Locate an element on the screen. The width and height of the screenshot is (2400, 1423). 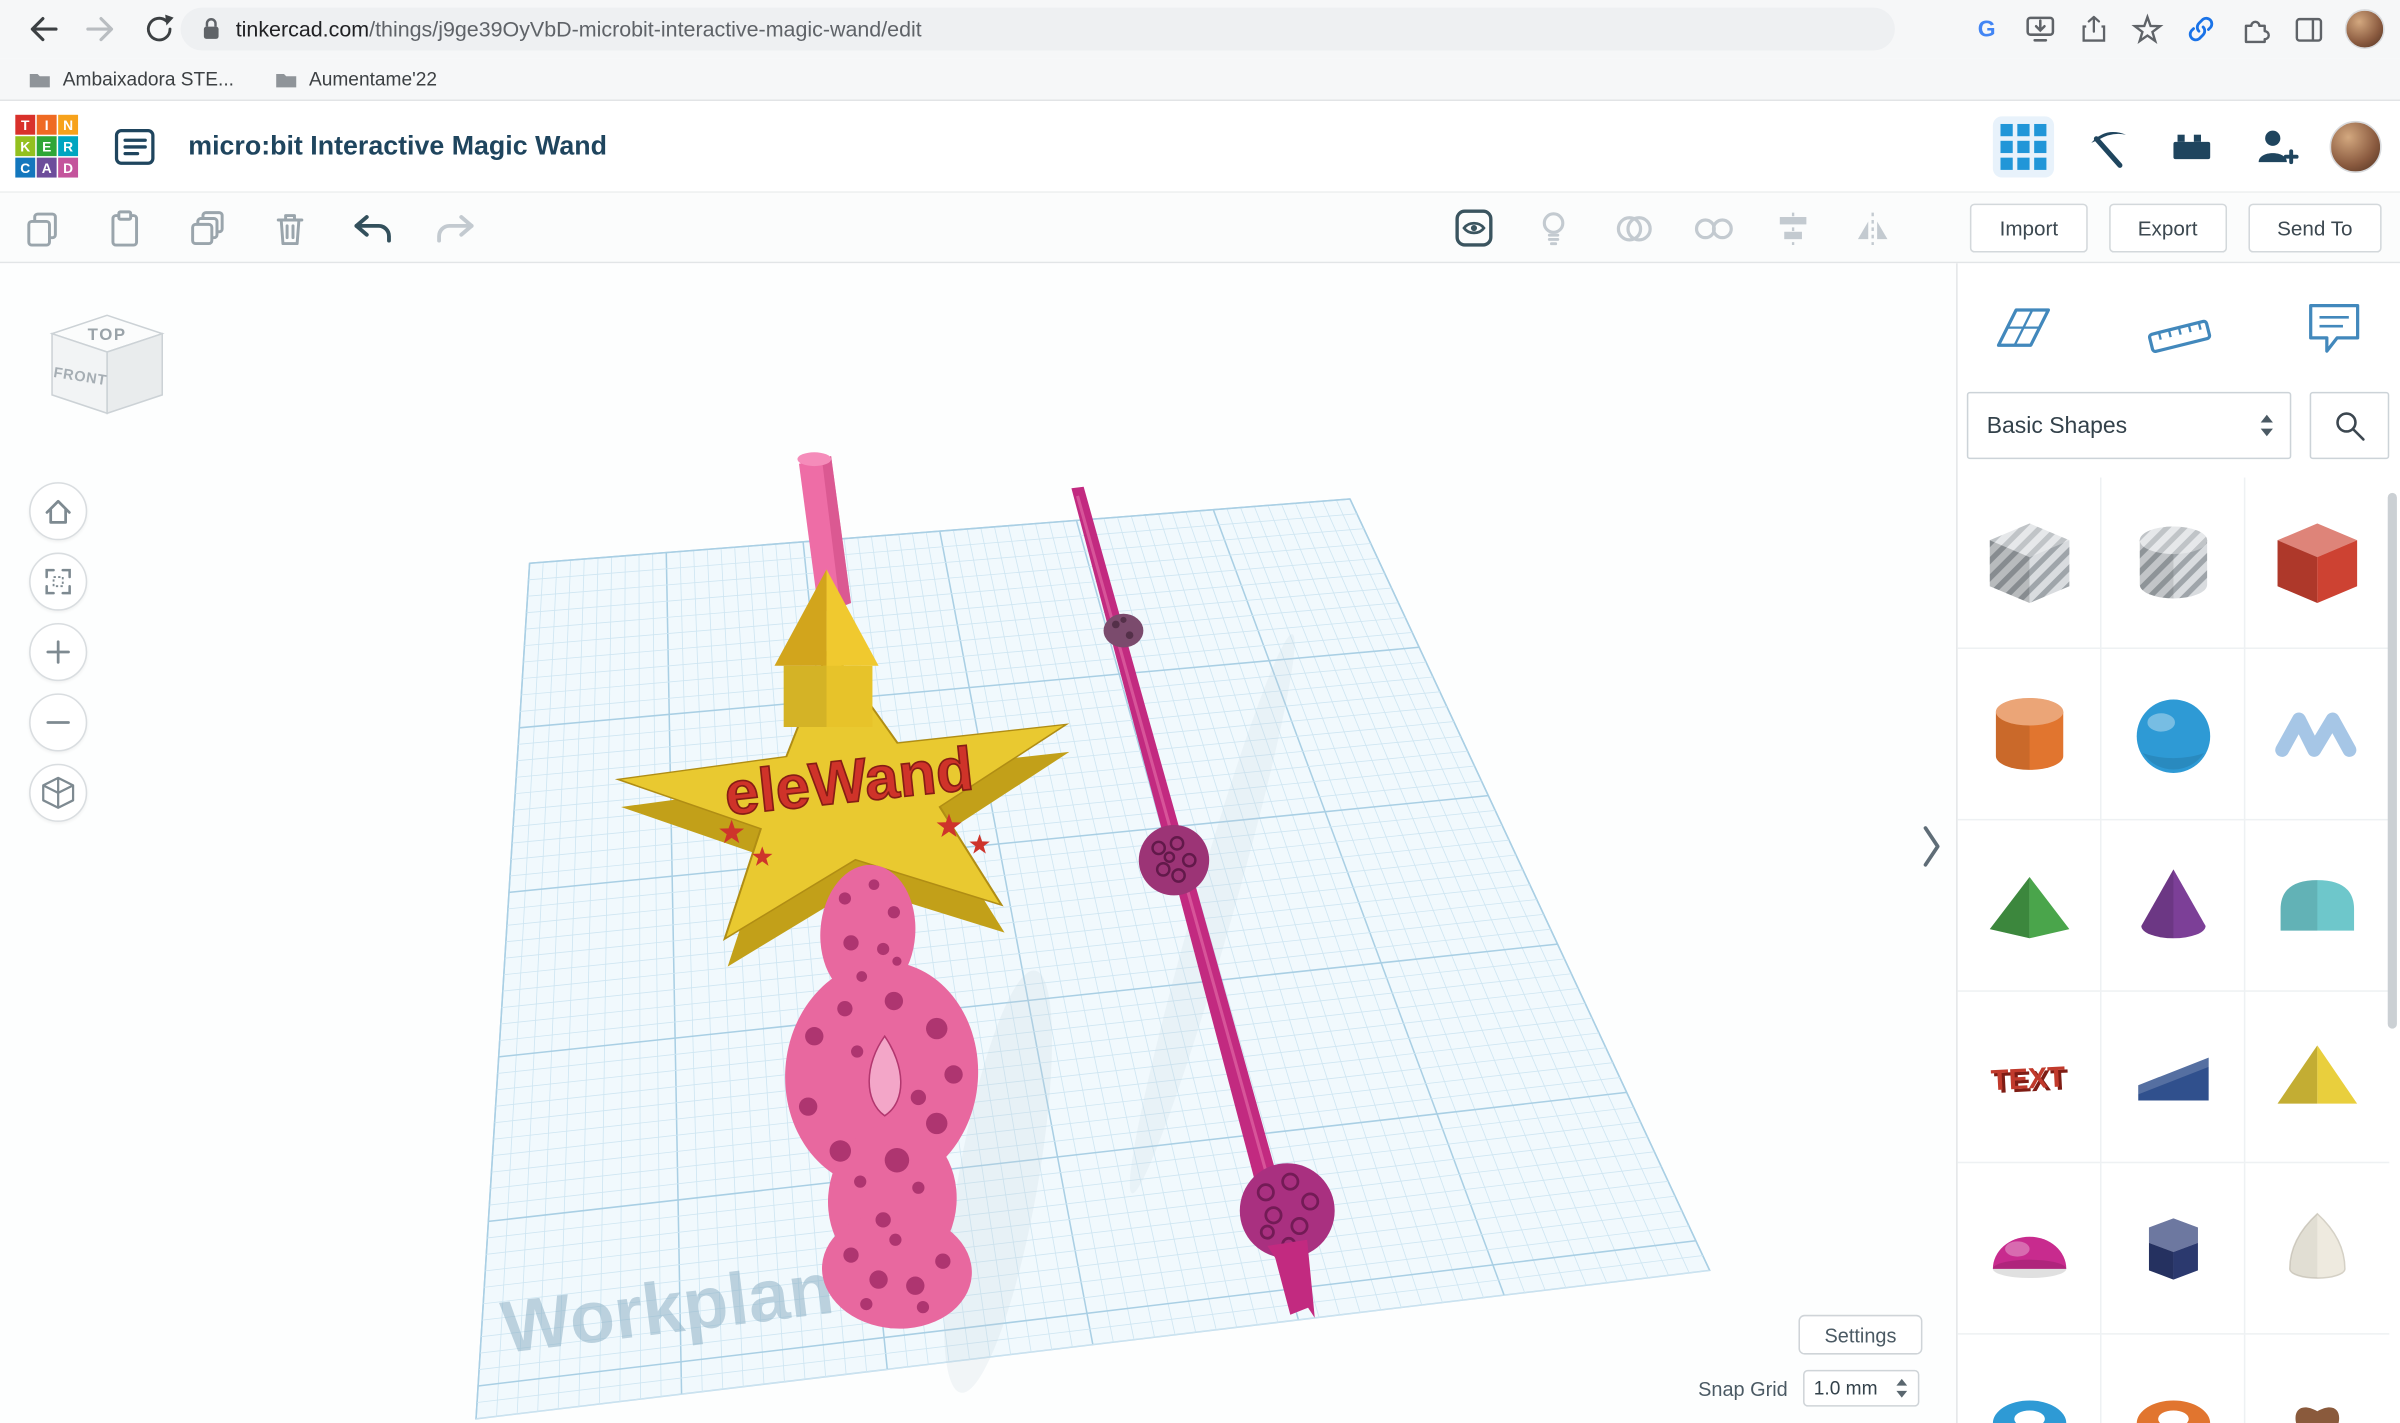
light-icon is located at coordinates (1554, 228).